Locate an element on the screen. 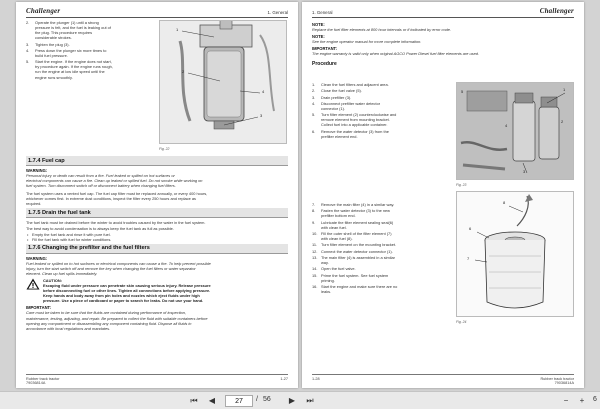 This screenshot has height=409, width=600. figure-caption-2: Fig. 24 is located at coordinates (461, 322).